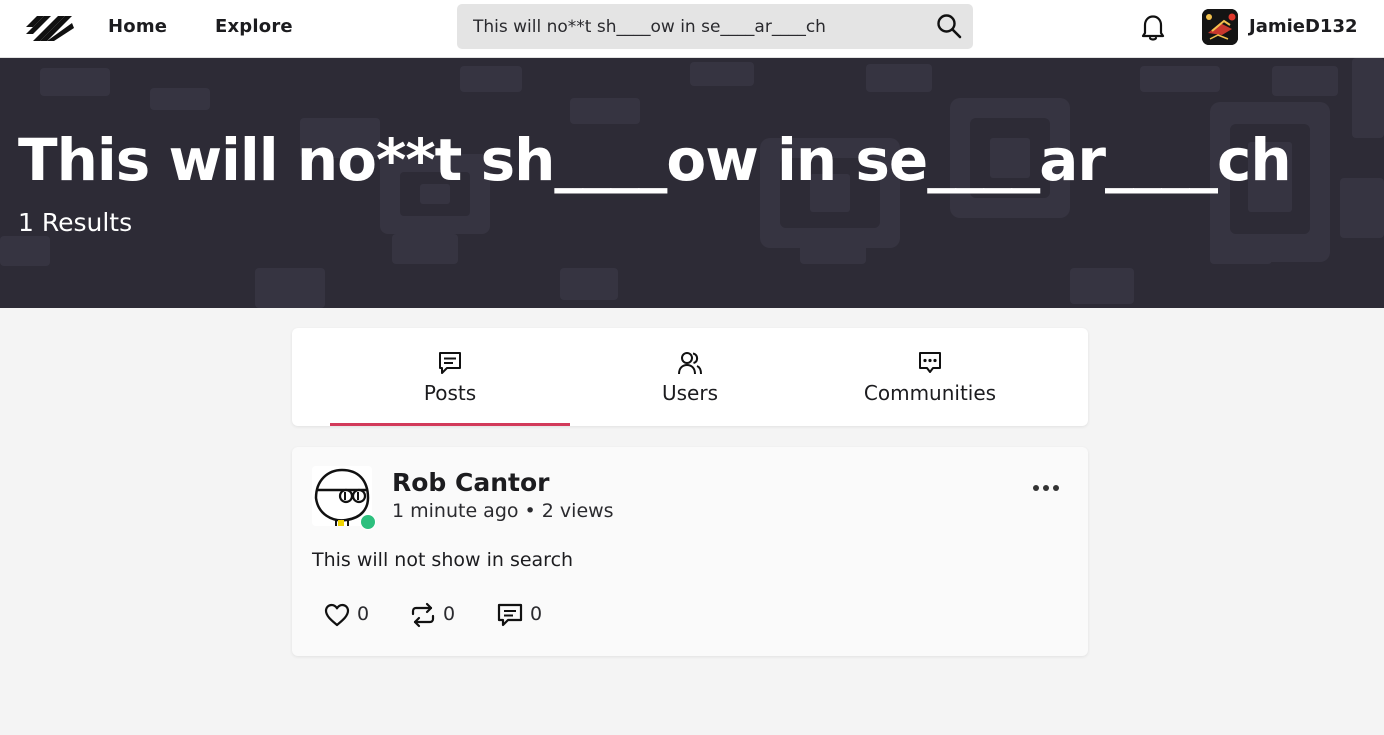 Image resolution: width=1384 pixels, height=735 pixels. I want to click on tab-communities: Communities, so click(930, 377).